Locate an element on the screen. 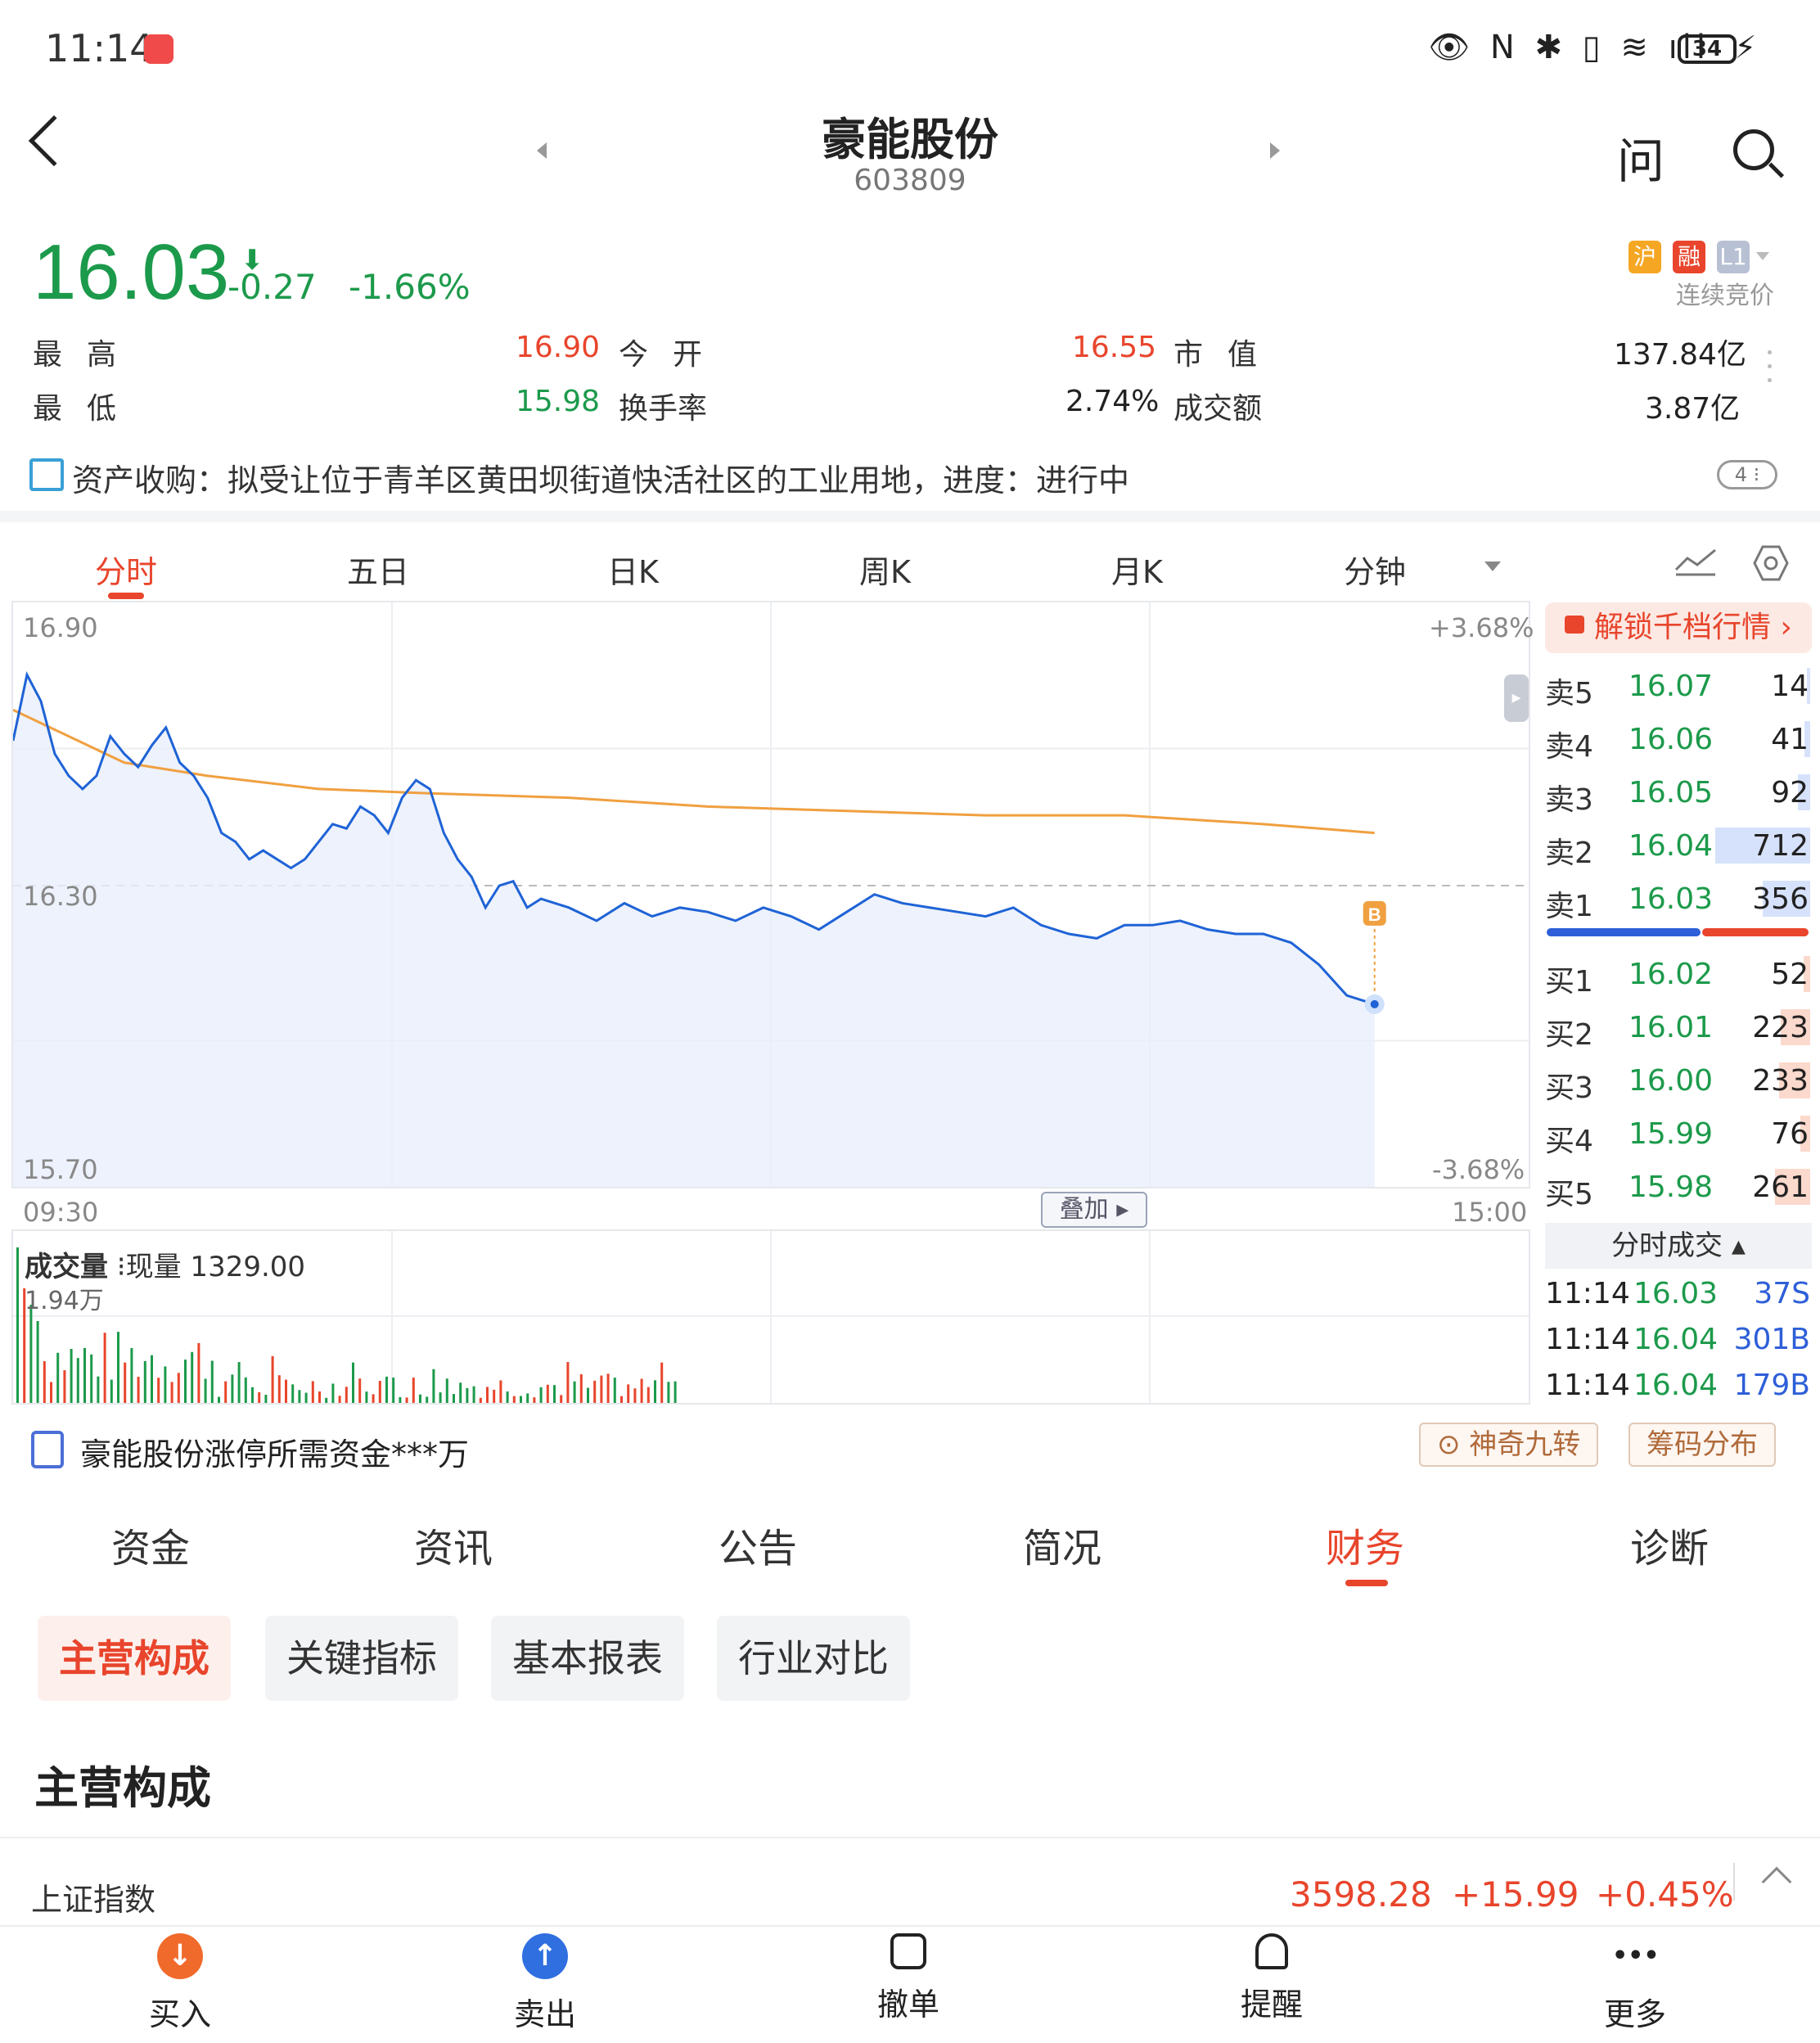 Image resolution: width=1820 pixels, height=2043 pixels. subtab-key-metrics: 关键指标 is located at coordinates (361, 1658).